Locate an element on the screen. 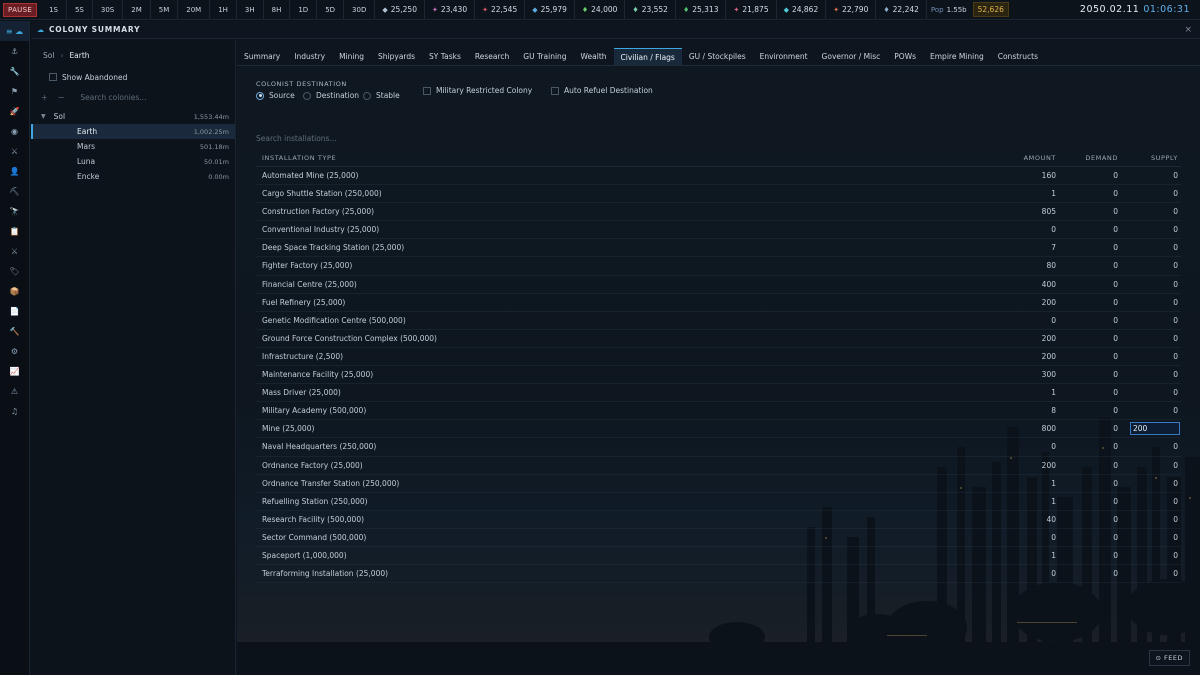  tab-wealth: Wealth is located at coordinates (594, 56).